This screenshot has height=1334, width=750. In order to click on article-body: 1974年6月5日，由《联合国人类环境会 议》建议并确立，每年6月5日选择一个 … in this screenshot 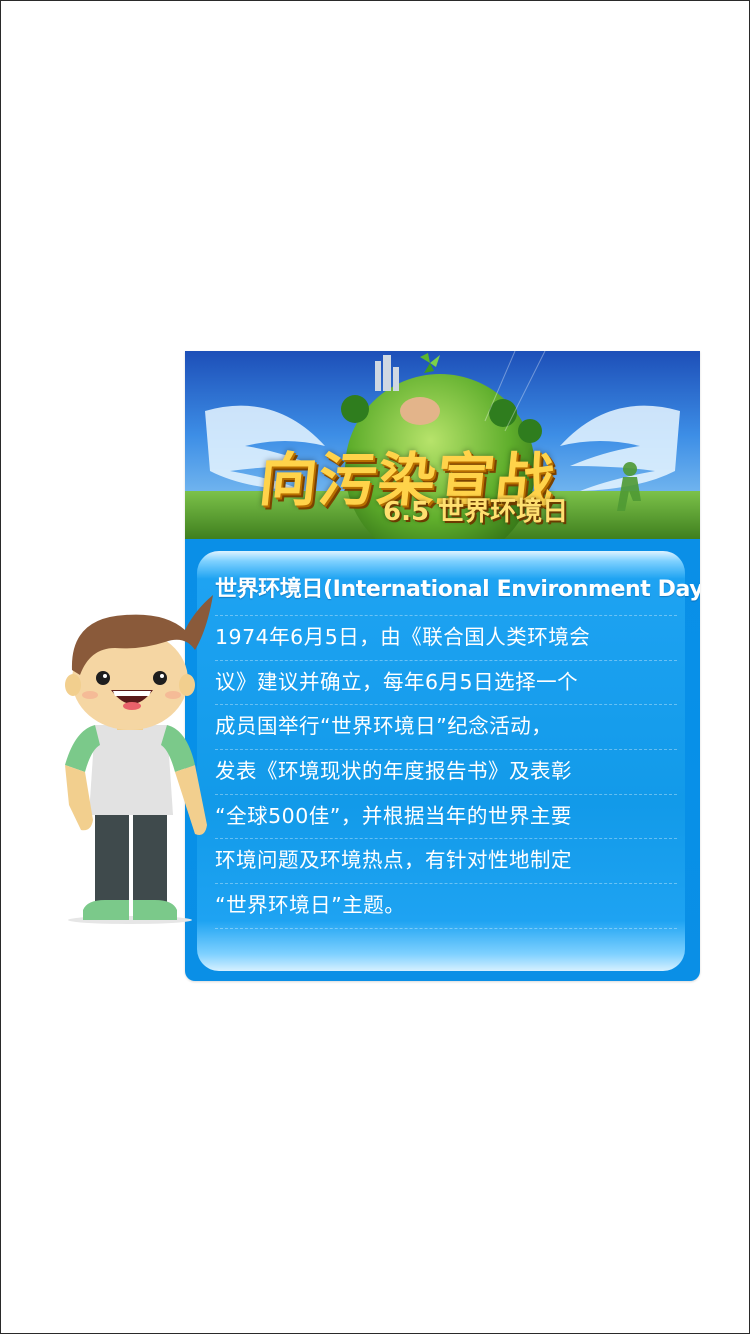, I will do `click(446, 772)`.